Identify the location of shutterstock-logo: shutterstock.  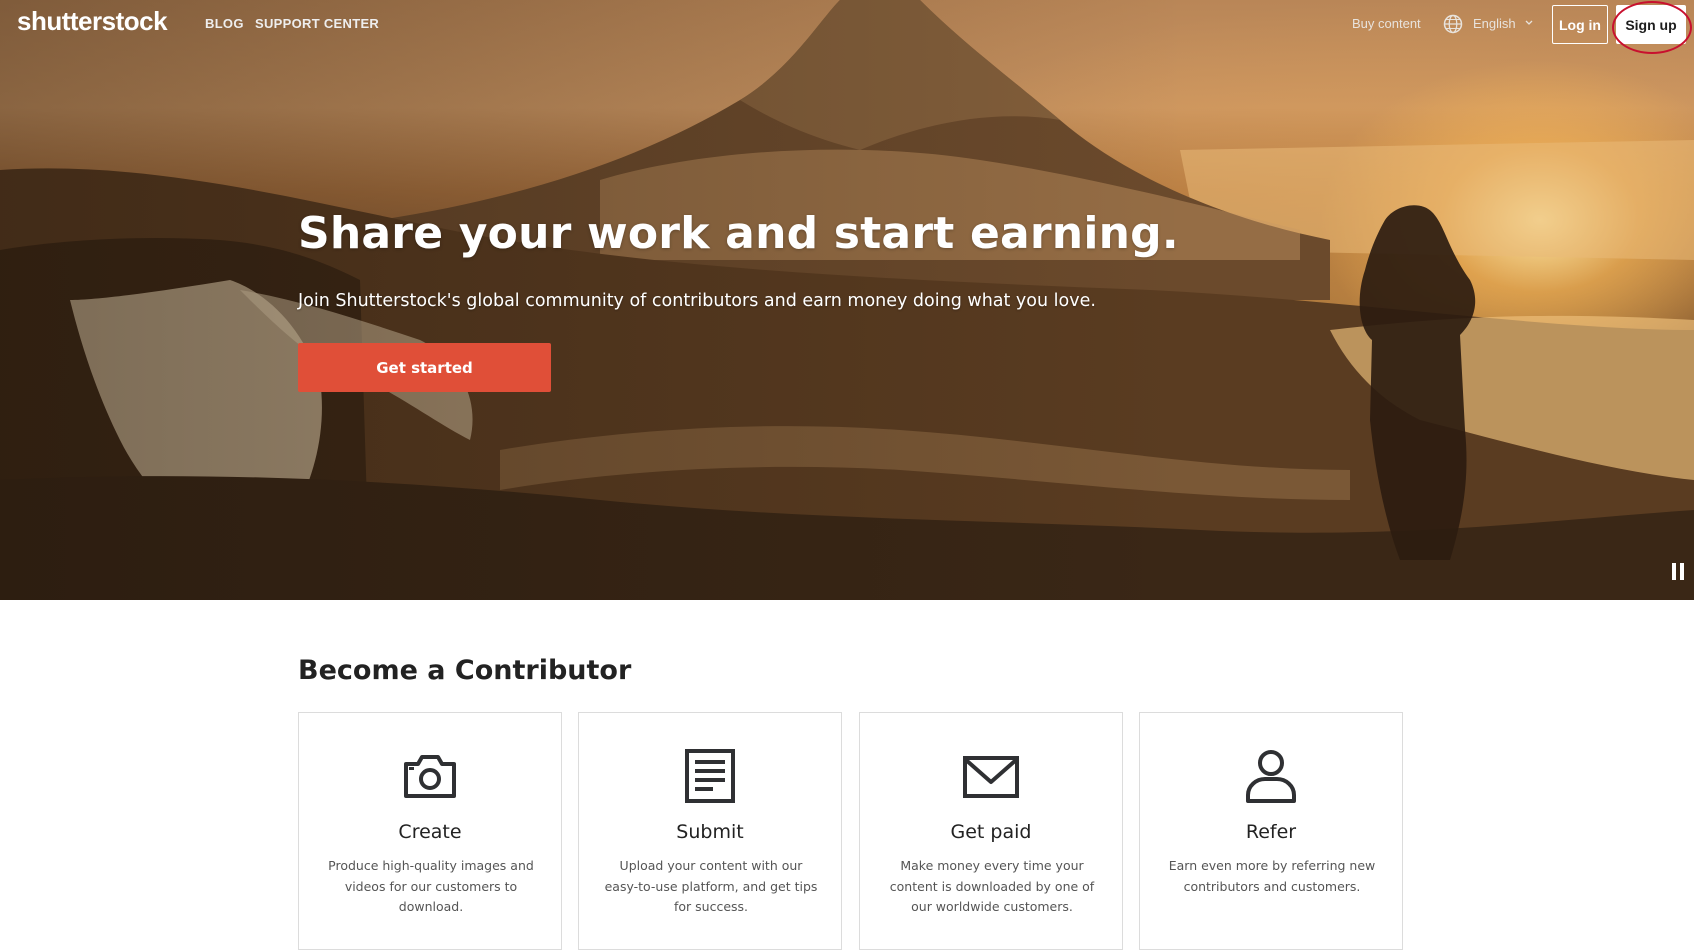
(92, 21).